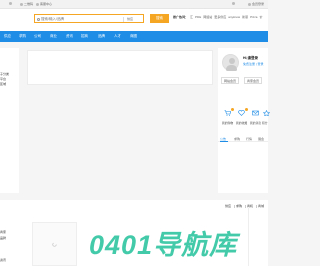 The image size is (320, 266). I want to click on topbar-cart-link, so click(234, 3).